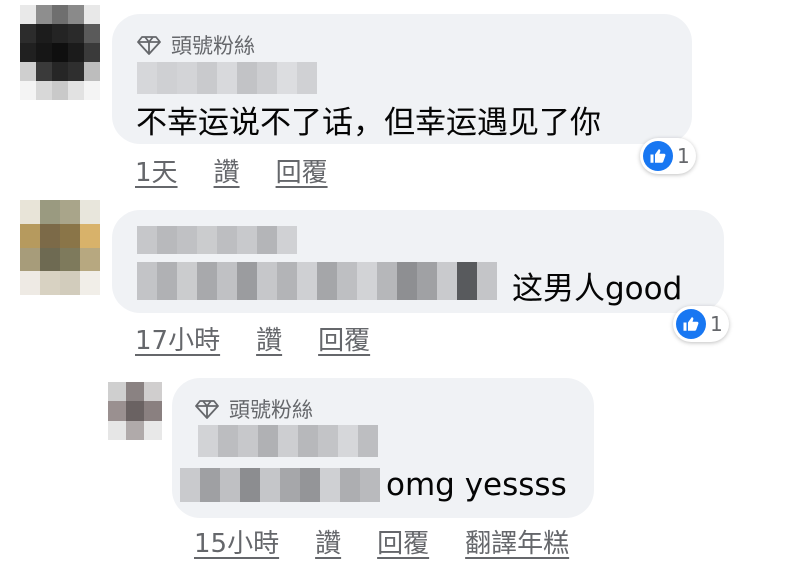  Describe the element at coordinates (517, 541) in the screenshot. I see `translate-link: 翻譯年糕` at that location.